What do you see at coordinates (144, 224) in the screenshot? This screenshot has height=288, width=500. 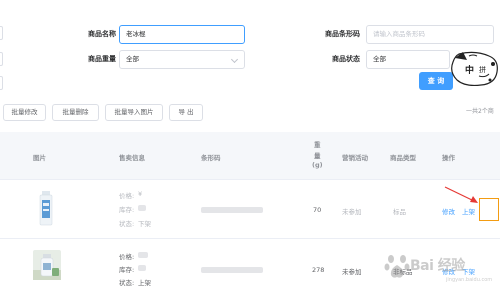 I see `state-value: 下架` at bounding box center [144, 224].